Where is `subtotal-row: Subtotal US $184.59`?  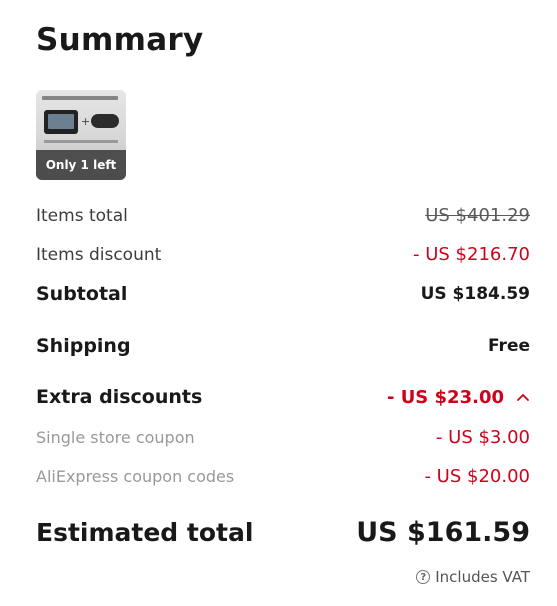
subtotal-row: Subtotal US $184.59 is located at coordinates (283, 294).